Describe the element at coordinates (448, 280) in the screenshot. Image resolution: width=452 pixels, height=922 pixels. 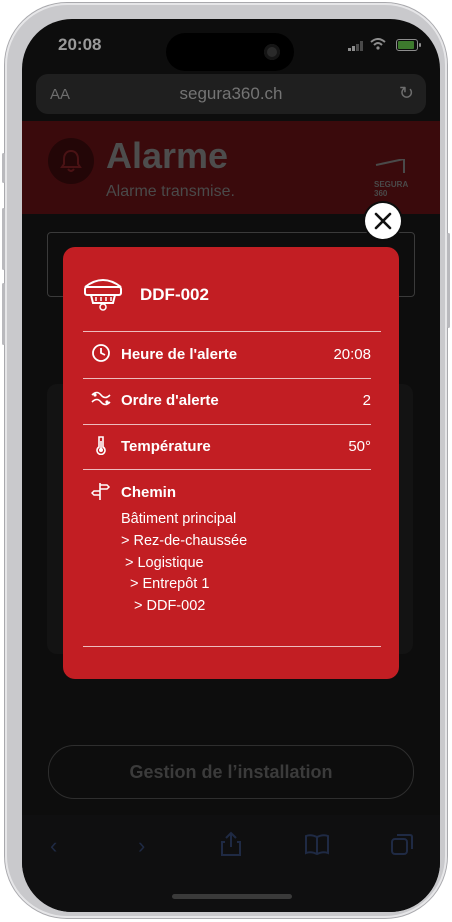
I see `power-button` at that location.